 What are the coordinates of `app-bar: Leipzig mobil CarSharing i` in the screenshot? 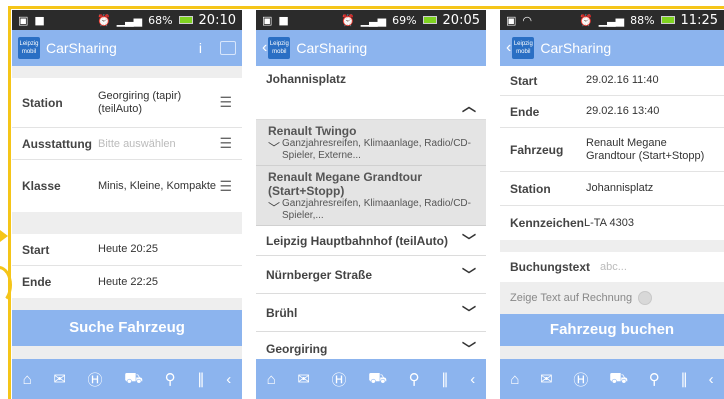 It's located at (127, 48).